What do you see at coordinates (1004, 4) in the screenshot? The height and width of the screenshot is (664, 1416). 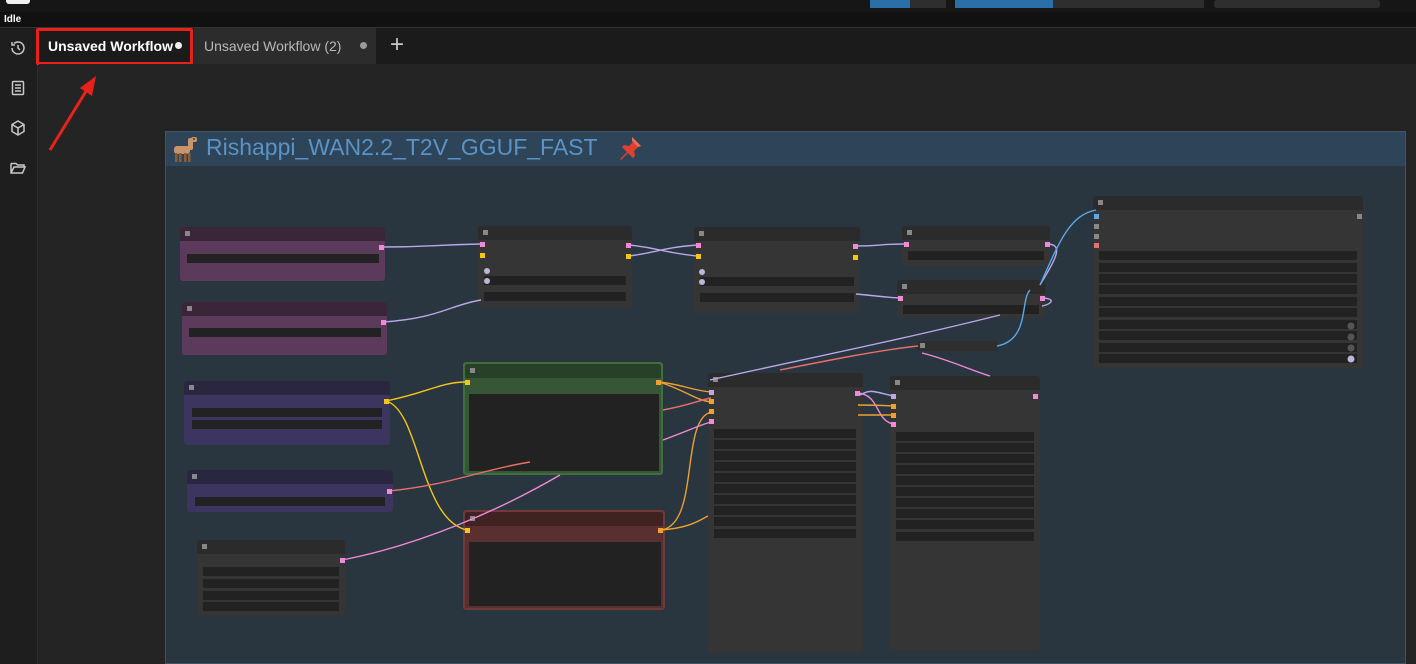 I see `run-button` at bounding box center [1004, 4].